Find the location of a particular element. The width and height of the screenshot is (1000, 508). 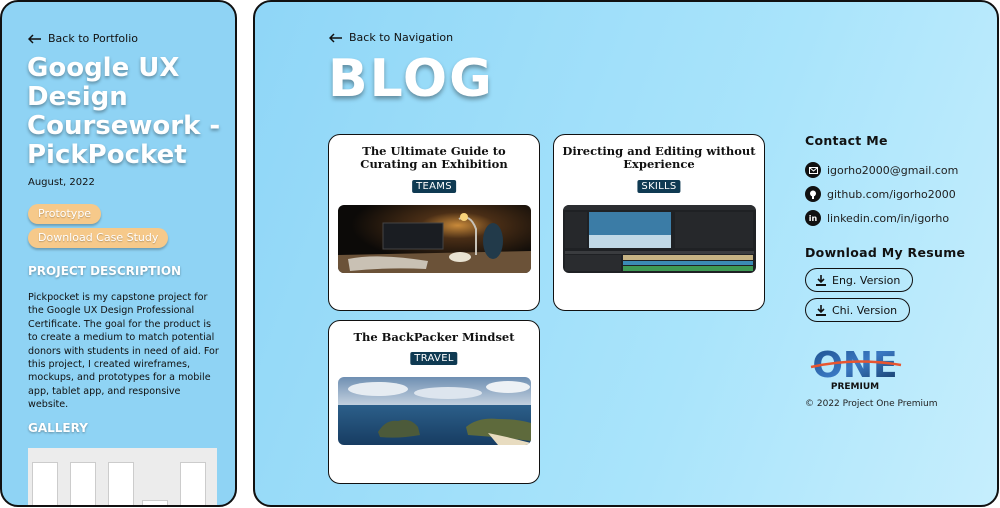

gallery-image is located at coordinates (122, 476).